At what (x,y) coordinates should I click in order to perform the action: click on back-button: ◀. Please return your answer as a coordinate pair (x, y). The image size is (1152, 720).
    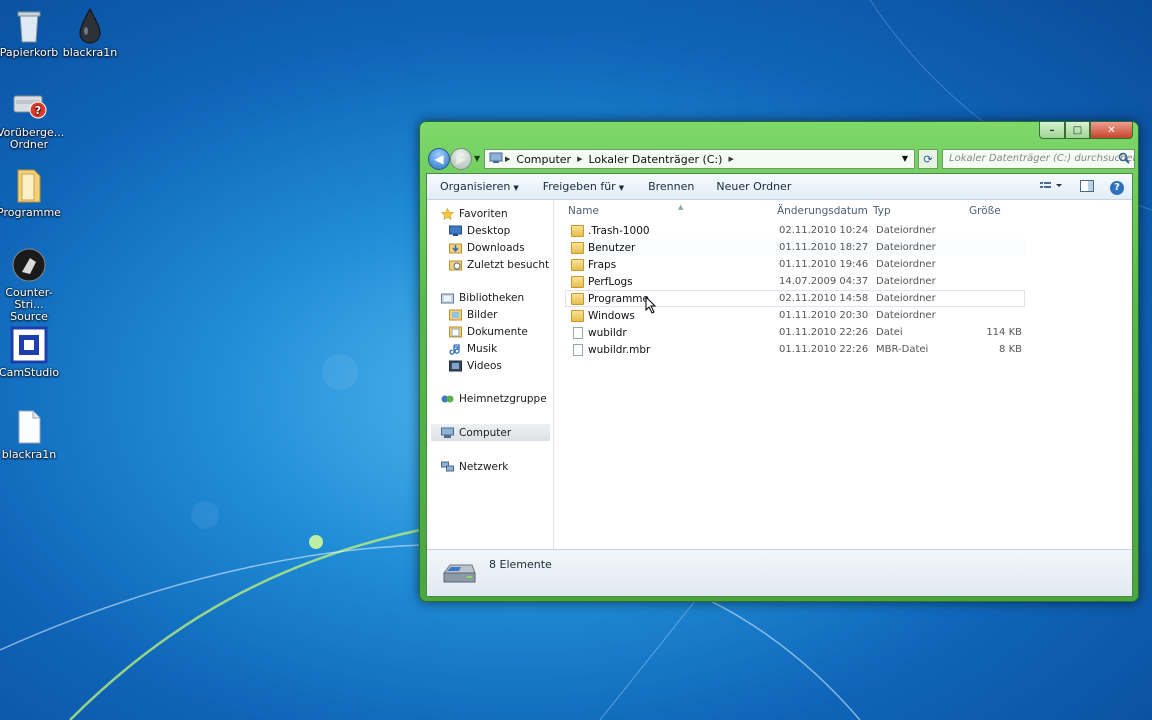
    Looking at the image, I should click on (439, 159).